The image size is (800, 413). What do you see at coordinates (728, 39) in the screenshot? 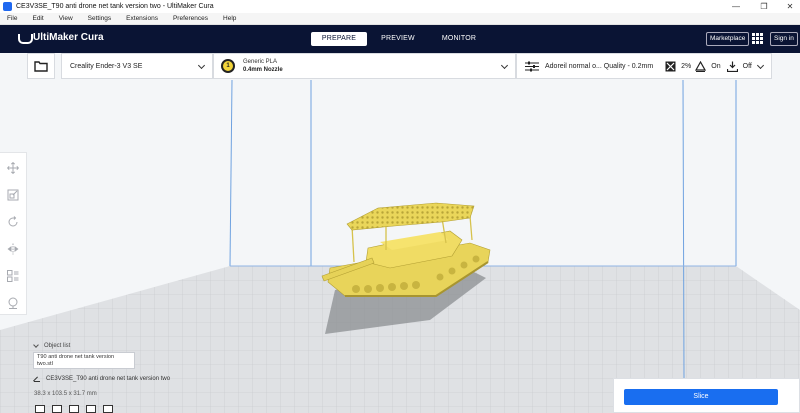
I see `marketplace-button: Marketplace` at bounding box center [728, 39].